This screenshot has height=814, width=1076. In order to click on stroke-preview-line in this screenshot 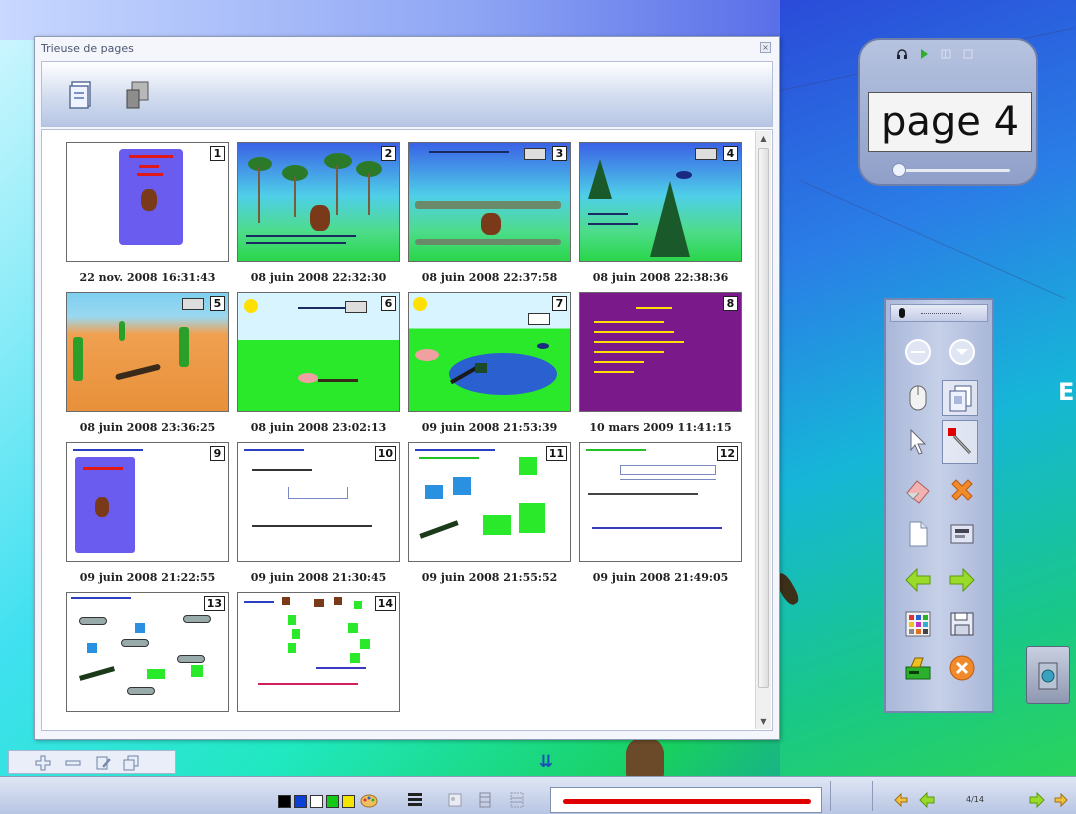, I will do `click(687, 801)`.